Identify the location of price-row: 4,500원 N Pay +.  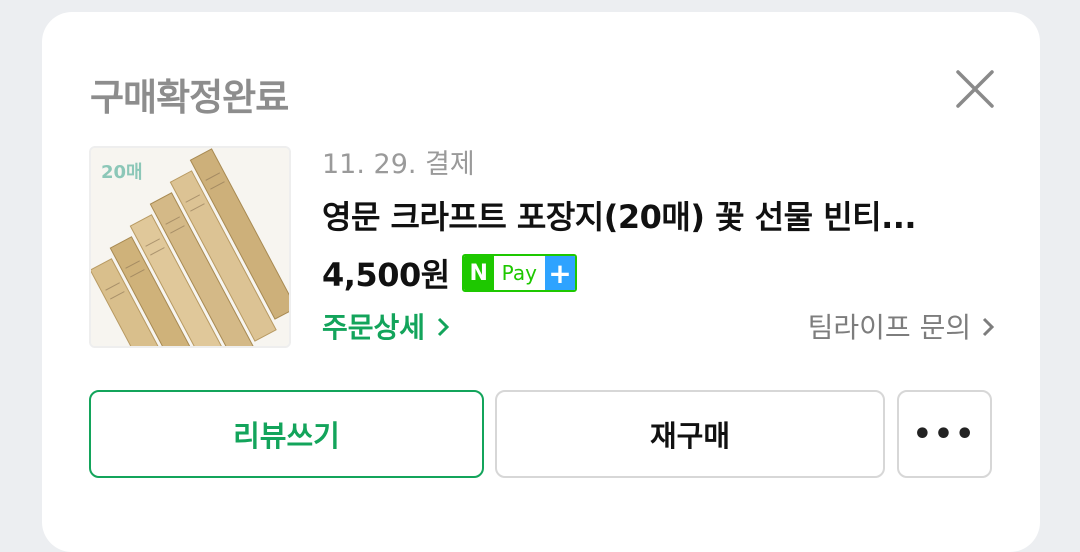
(449, 273).